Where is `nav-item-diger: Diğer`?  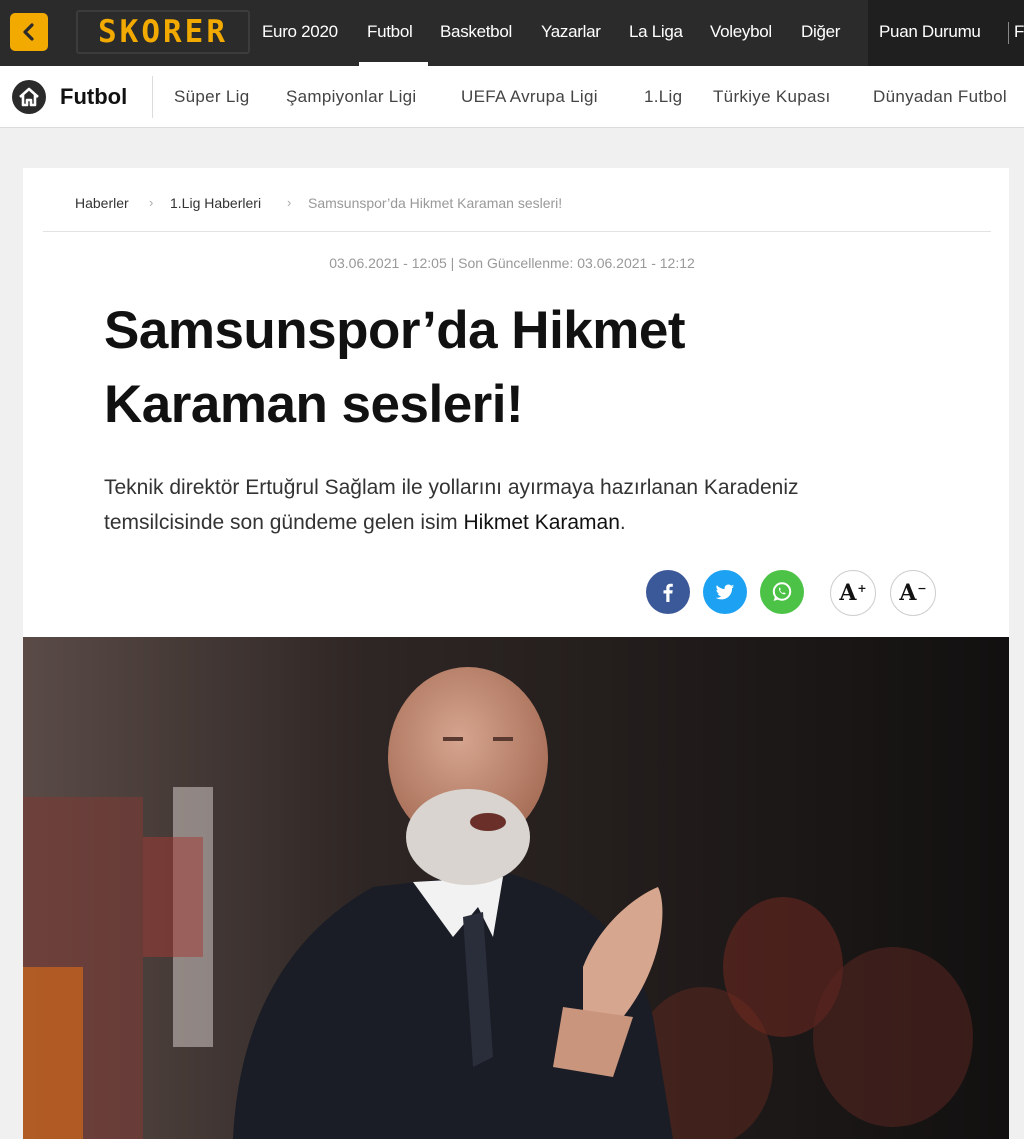
nav-item-diger: Diğer is located at coordinates (820, 32).